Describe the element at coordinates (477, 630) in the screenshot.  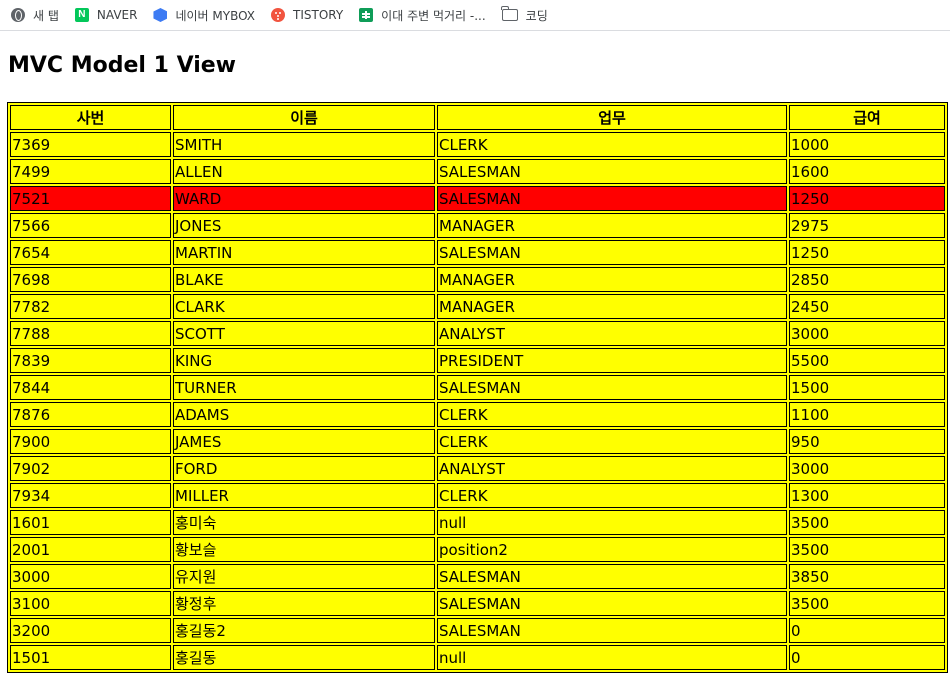
I see `table-row: 3200 홍길동2 SALESMAN 0` at that location.